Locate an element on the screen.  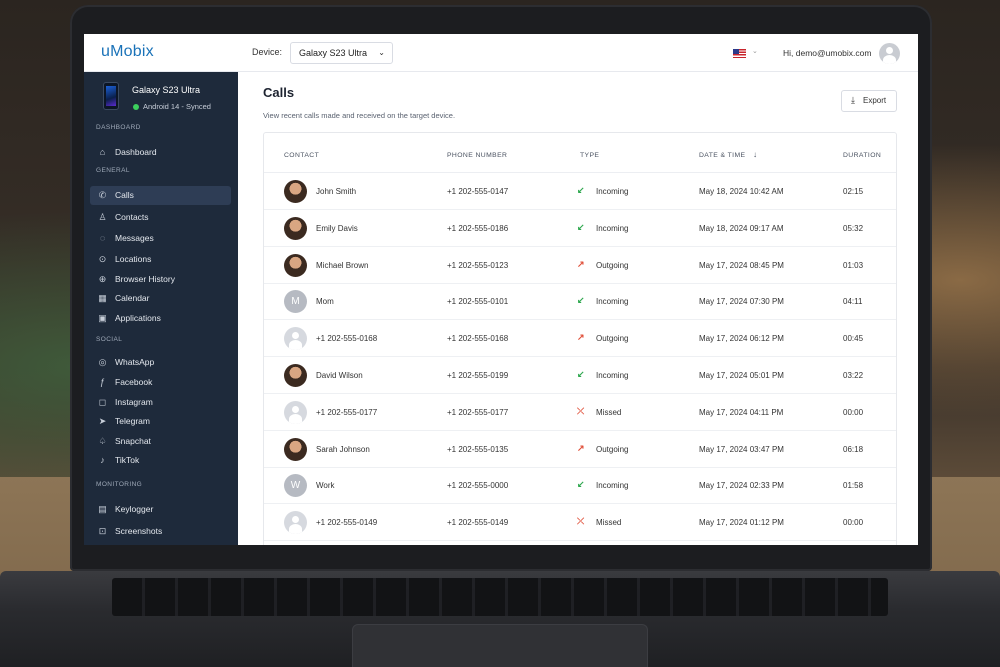
sidebar-item-calendar: ▦ Calendar is located at coordinates (160, 298).